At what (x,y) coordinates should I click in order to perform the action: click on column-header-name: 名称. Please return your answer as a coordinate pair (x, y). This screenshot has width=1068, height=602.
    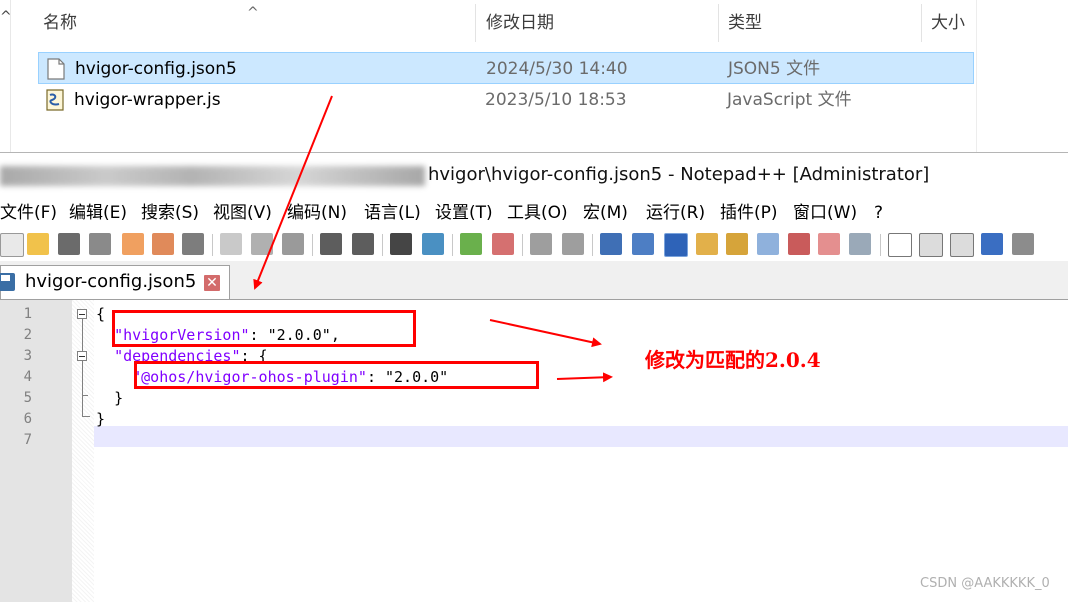
    Looking at the image, I should click on (60, 22).